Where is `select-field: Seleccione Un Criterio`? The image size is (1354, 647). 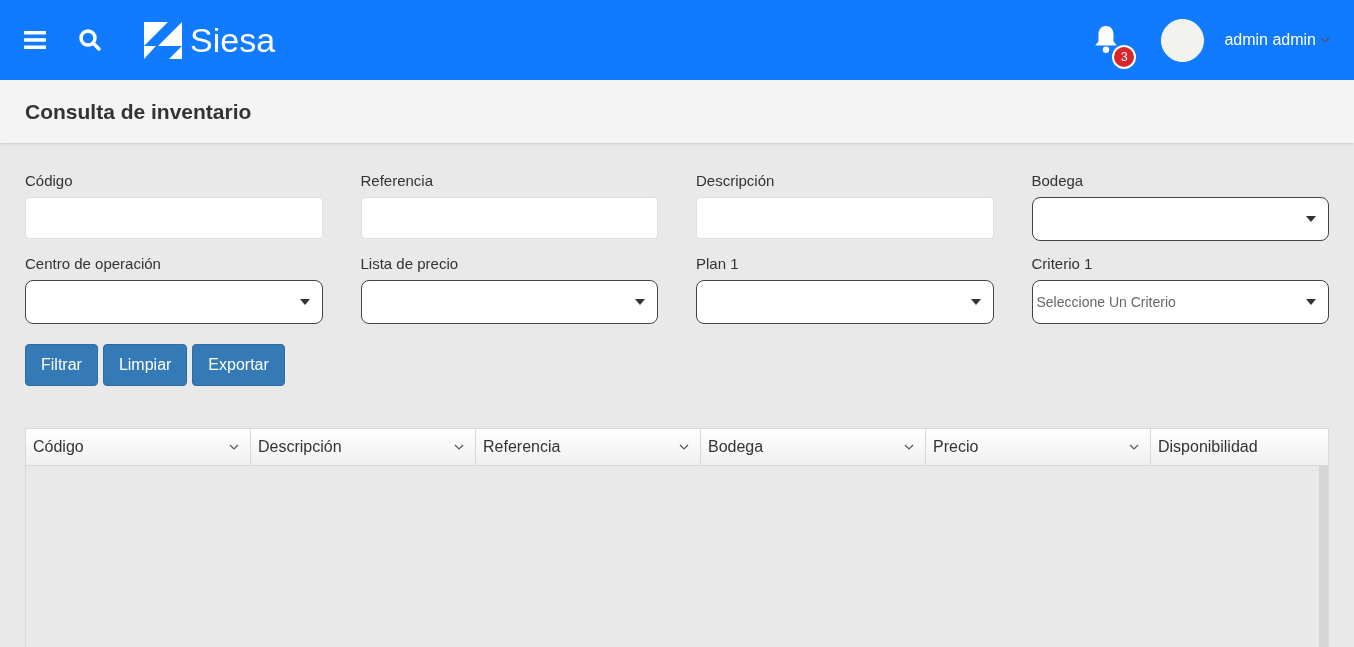 select-field: Seleccione Un Criterio is located at coordinates (1180, 302).